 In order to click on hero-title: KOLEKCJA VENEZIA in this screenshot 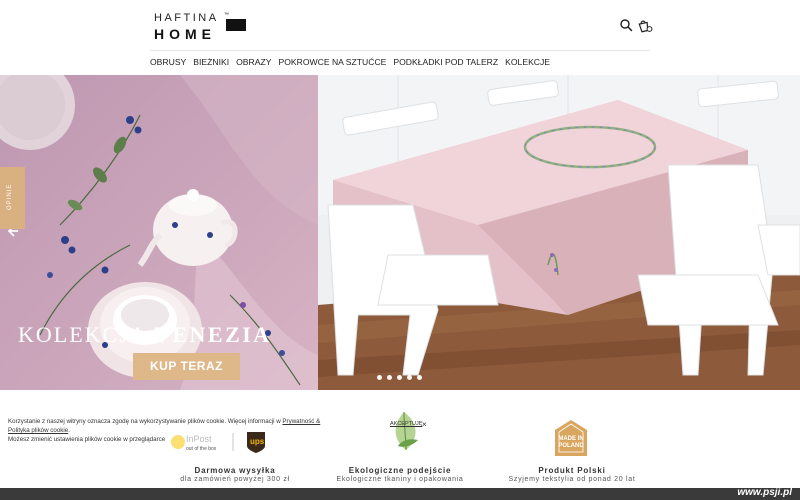, I will do `click(145, 335)`.